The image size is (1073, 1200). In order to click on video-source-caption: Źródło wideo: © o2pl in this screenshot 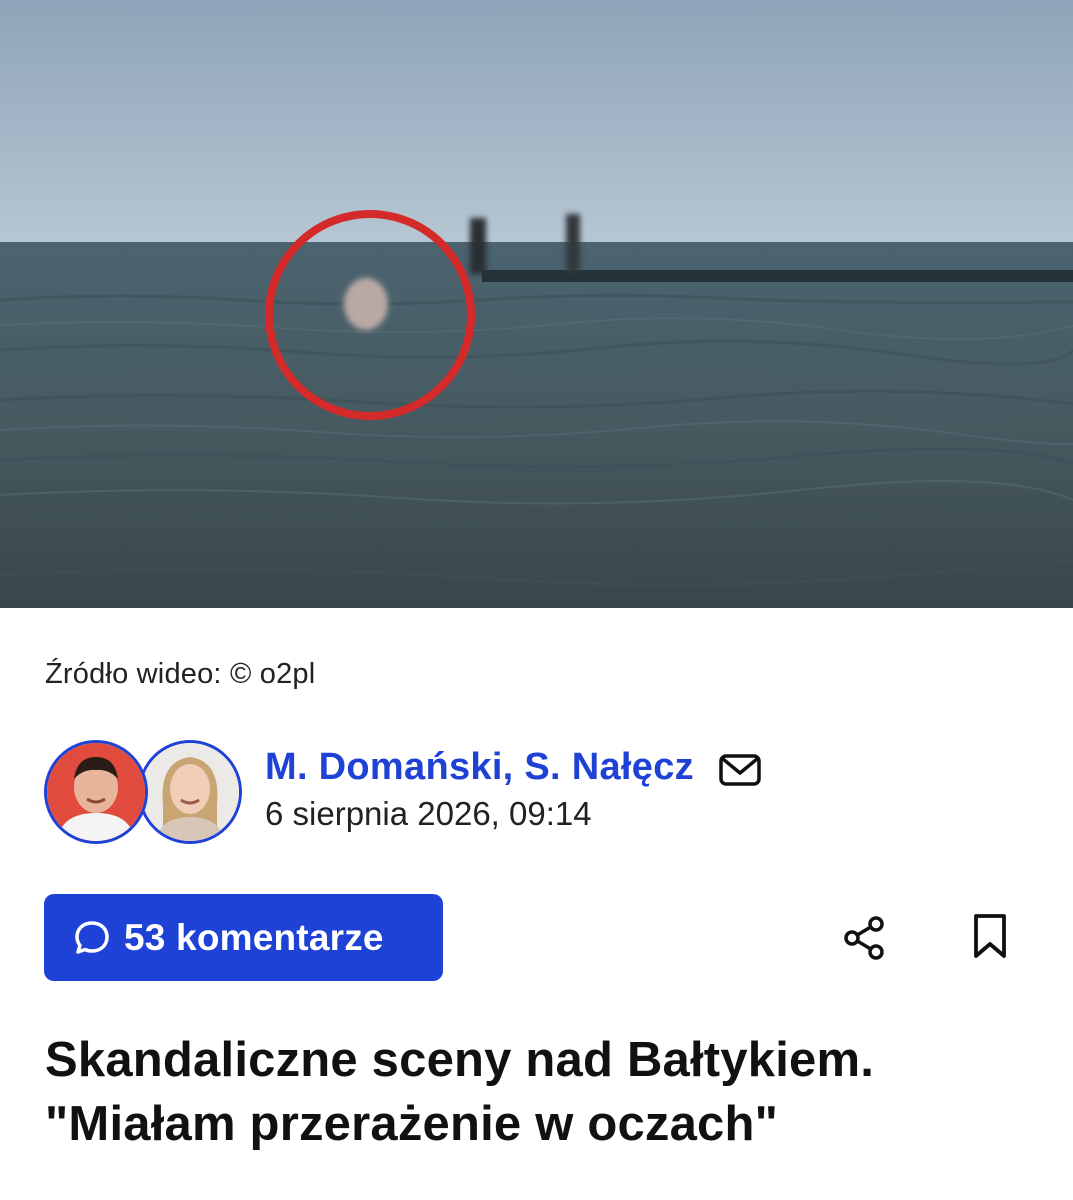, I will do `click(180, 674)`.